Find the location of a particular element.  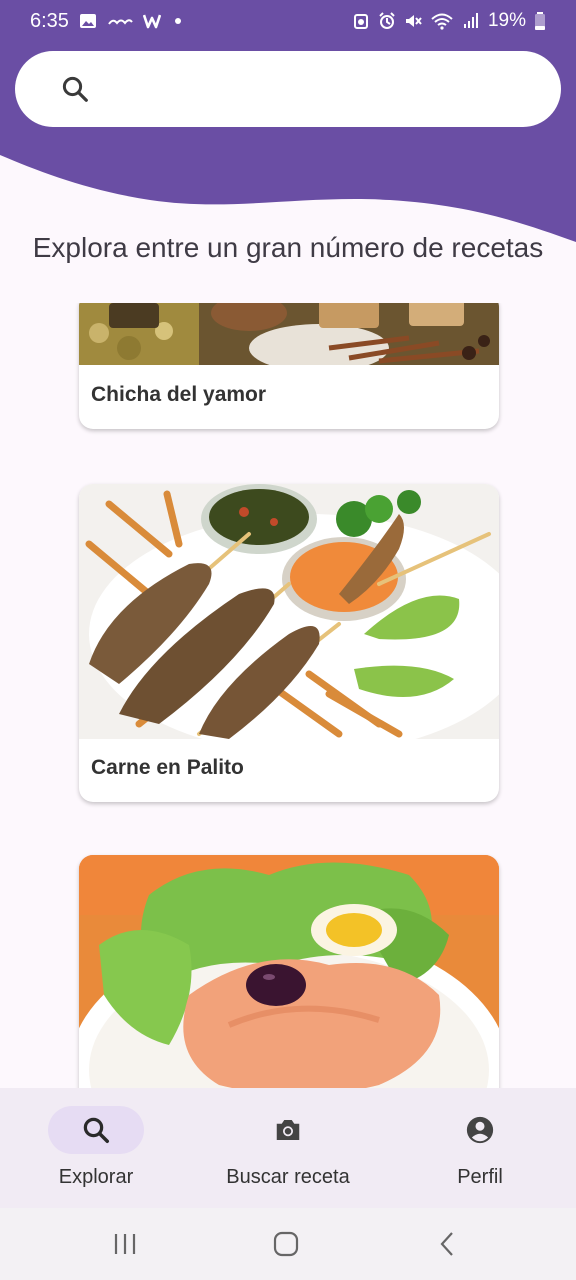

search-input is located at coordinates (316, 89).